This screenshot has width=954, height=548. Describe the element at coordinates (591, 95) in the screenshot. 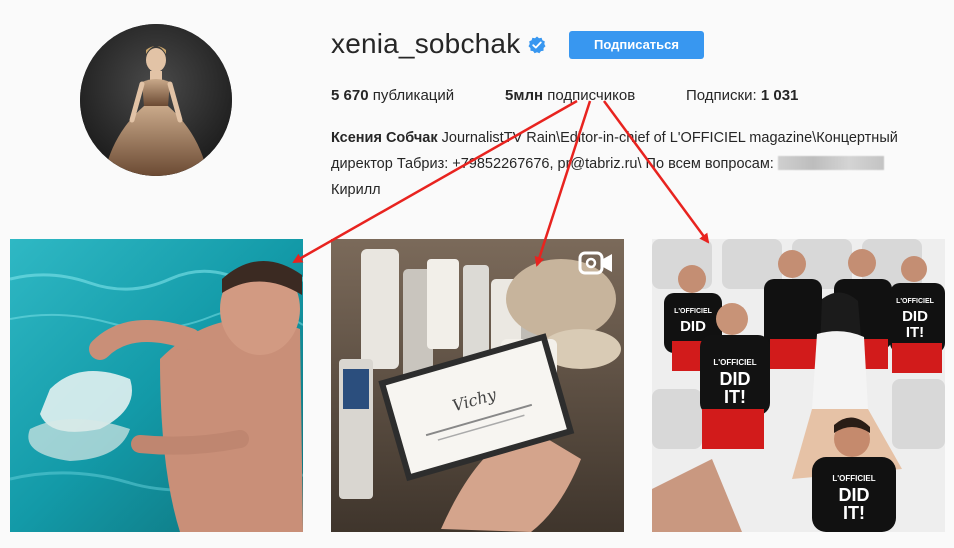

I see `followers-count-label: подписчиков` at that location.